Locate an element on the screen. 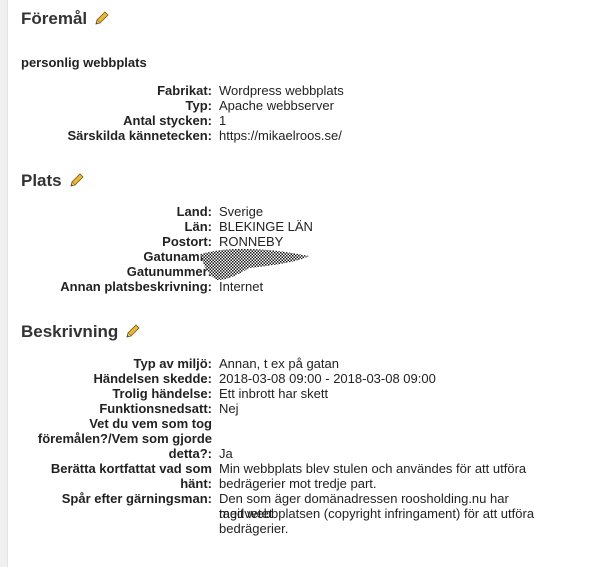  field-label-line: föremålen?/Vem som gjorde is located at coordinates (124, 438).